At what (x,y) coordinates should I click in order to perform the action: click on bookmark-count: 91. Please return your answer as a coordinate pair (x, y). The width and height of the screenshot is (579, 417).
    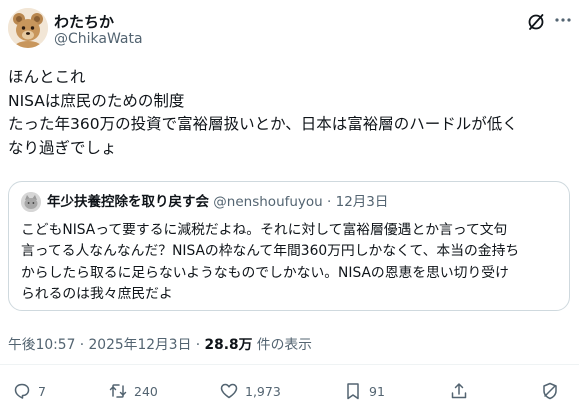
    Looking at the image, I should click on (377, 391).